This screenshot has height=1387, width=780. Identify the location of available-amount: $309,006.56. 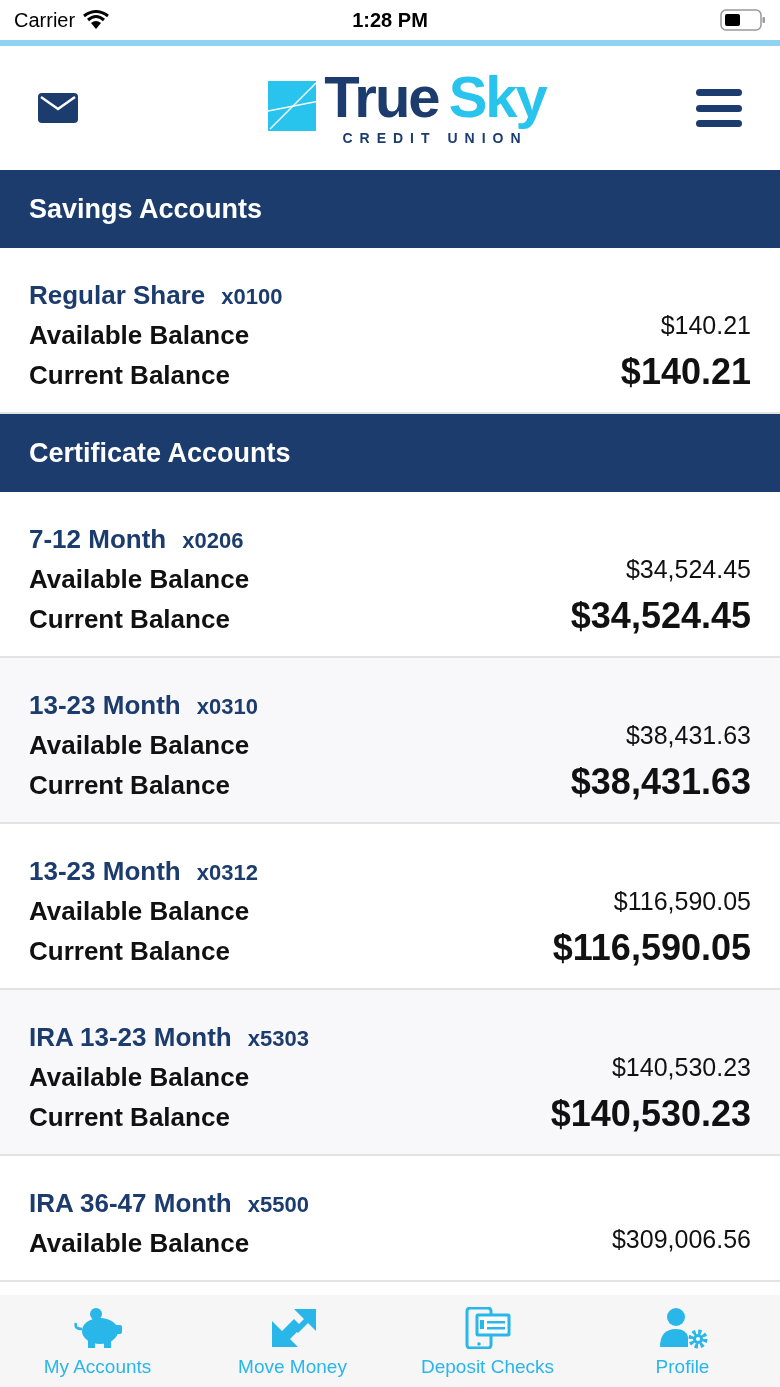
(681, 1239).